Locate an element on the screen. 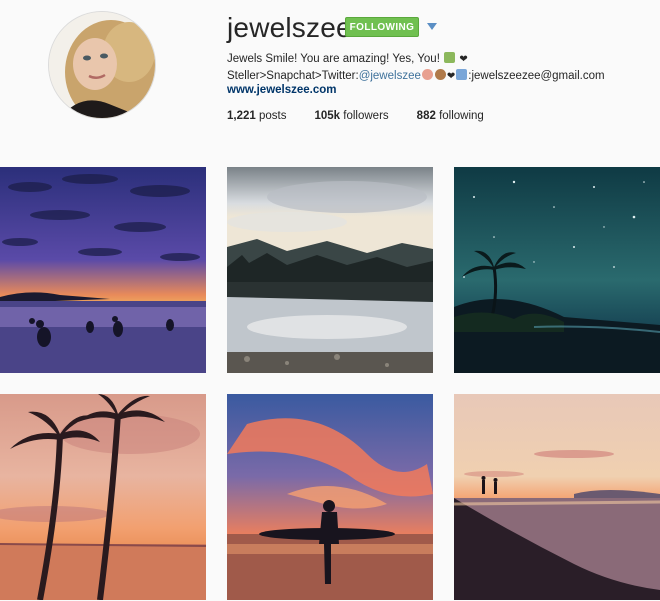 The width and height of the screenshot is (660, 601). monkey-emoji-icon is located at coordinates (440, 74).